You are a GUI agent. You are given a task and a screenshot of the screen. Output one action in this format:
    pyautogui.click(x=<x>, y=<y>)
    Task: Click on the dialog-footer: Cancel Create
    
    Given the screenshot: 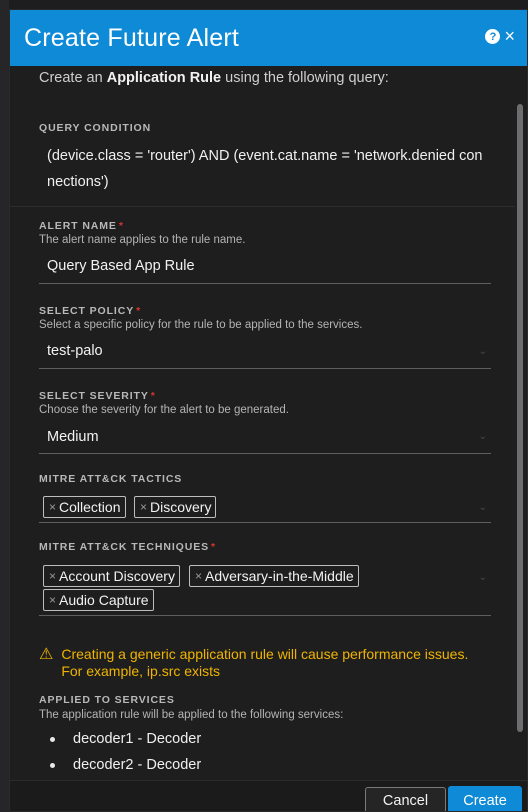 What is the action you would take?
    pyautogui.click(x=268, y=795)
    